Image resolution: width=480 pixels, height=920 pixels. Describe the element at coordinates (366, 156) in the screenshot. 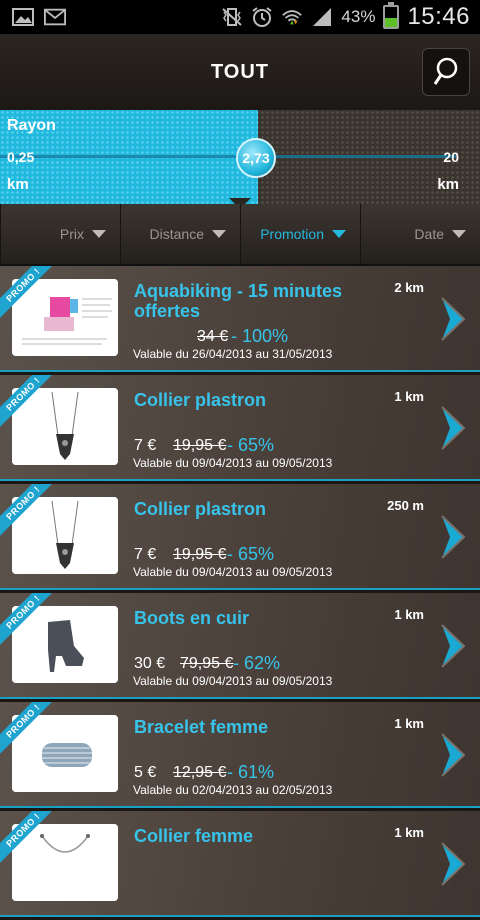

I see `radius-track-right` at that location.